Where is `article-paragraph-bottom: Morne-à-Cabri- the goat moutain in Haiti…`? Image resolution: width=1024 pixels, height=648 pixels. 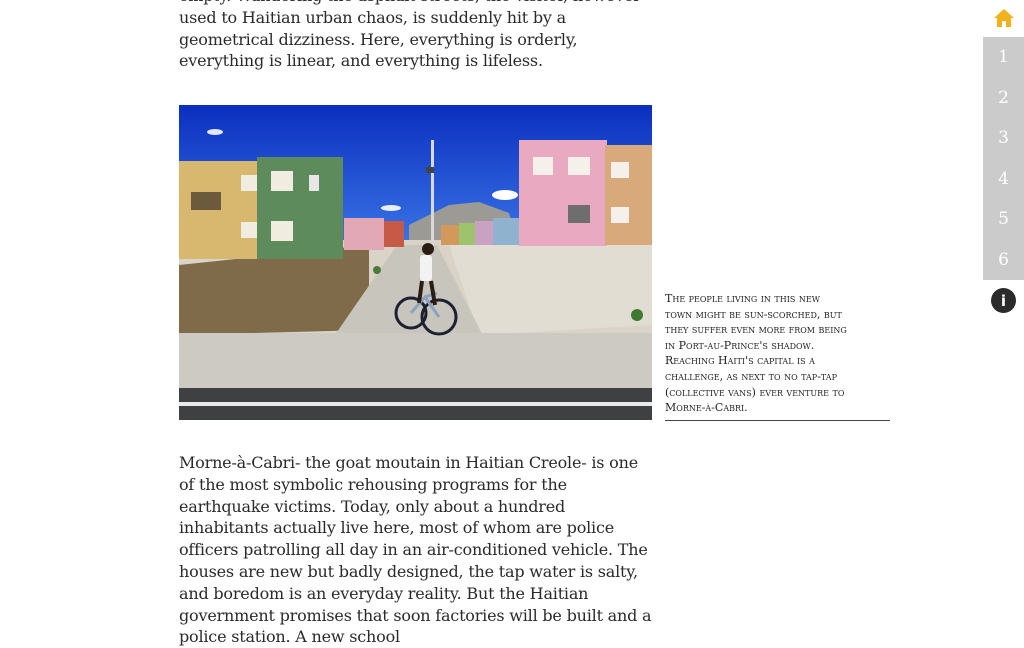 article-paragraph-bottom: Morne-à-Cabri- the goat moutain in Haiti… is located at coordinates (415, 550).